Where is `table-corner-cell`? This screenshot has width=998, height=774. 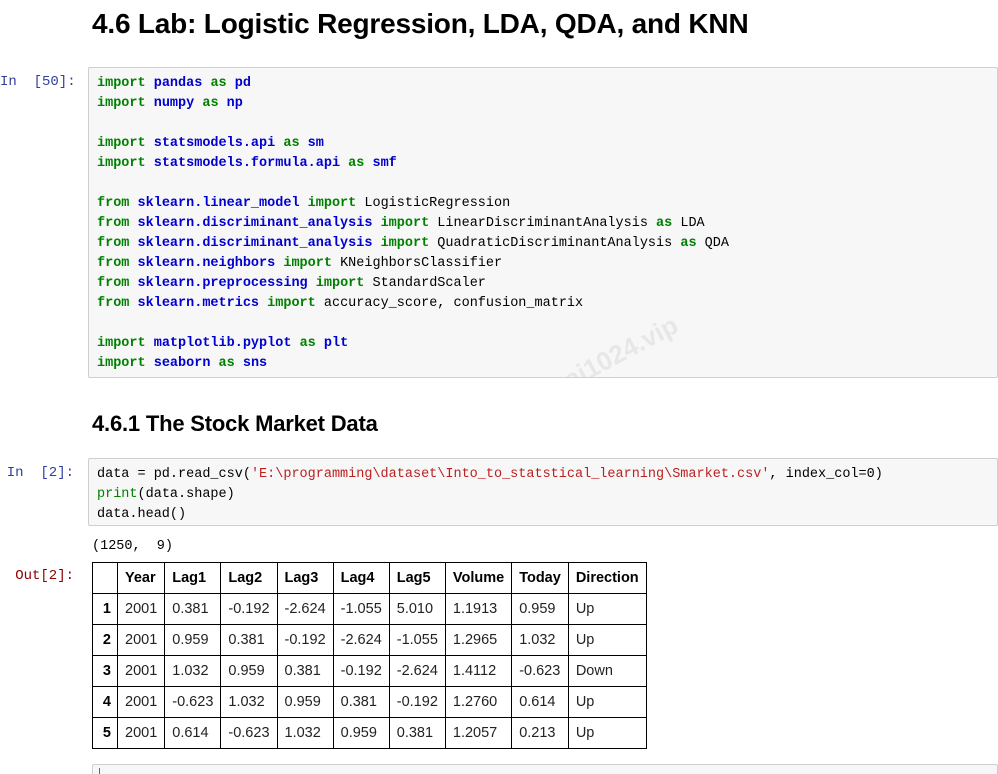 table-corner-cell is located at coordinates (105, 578).